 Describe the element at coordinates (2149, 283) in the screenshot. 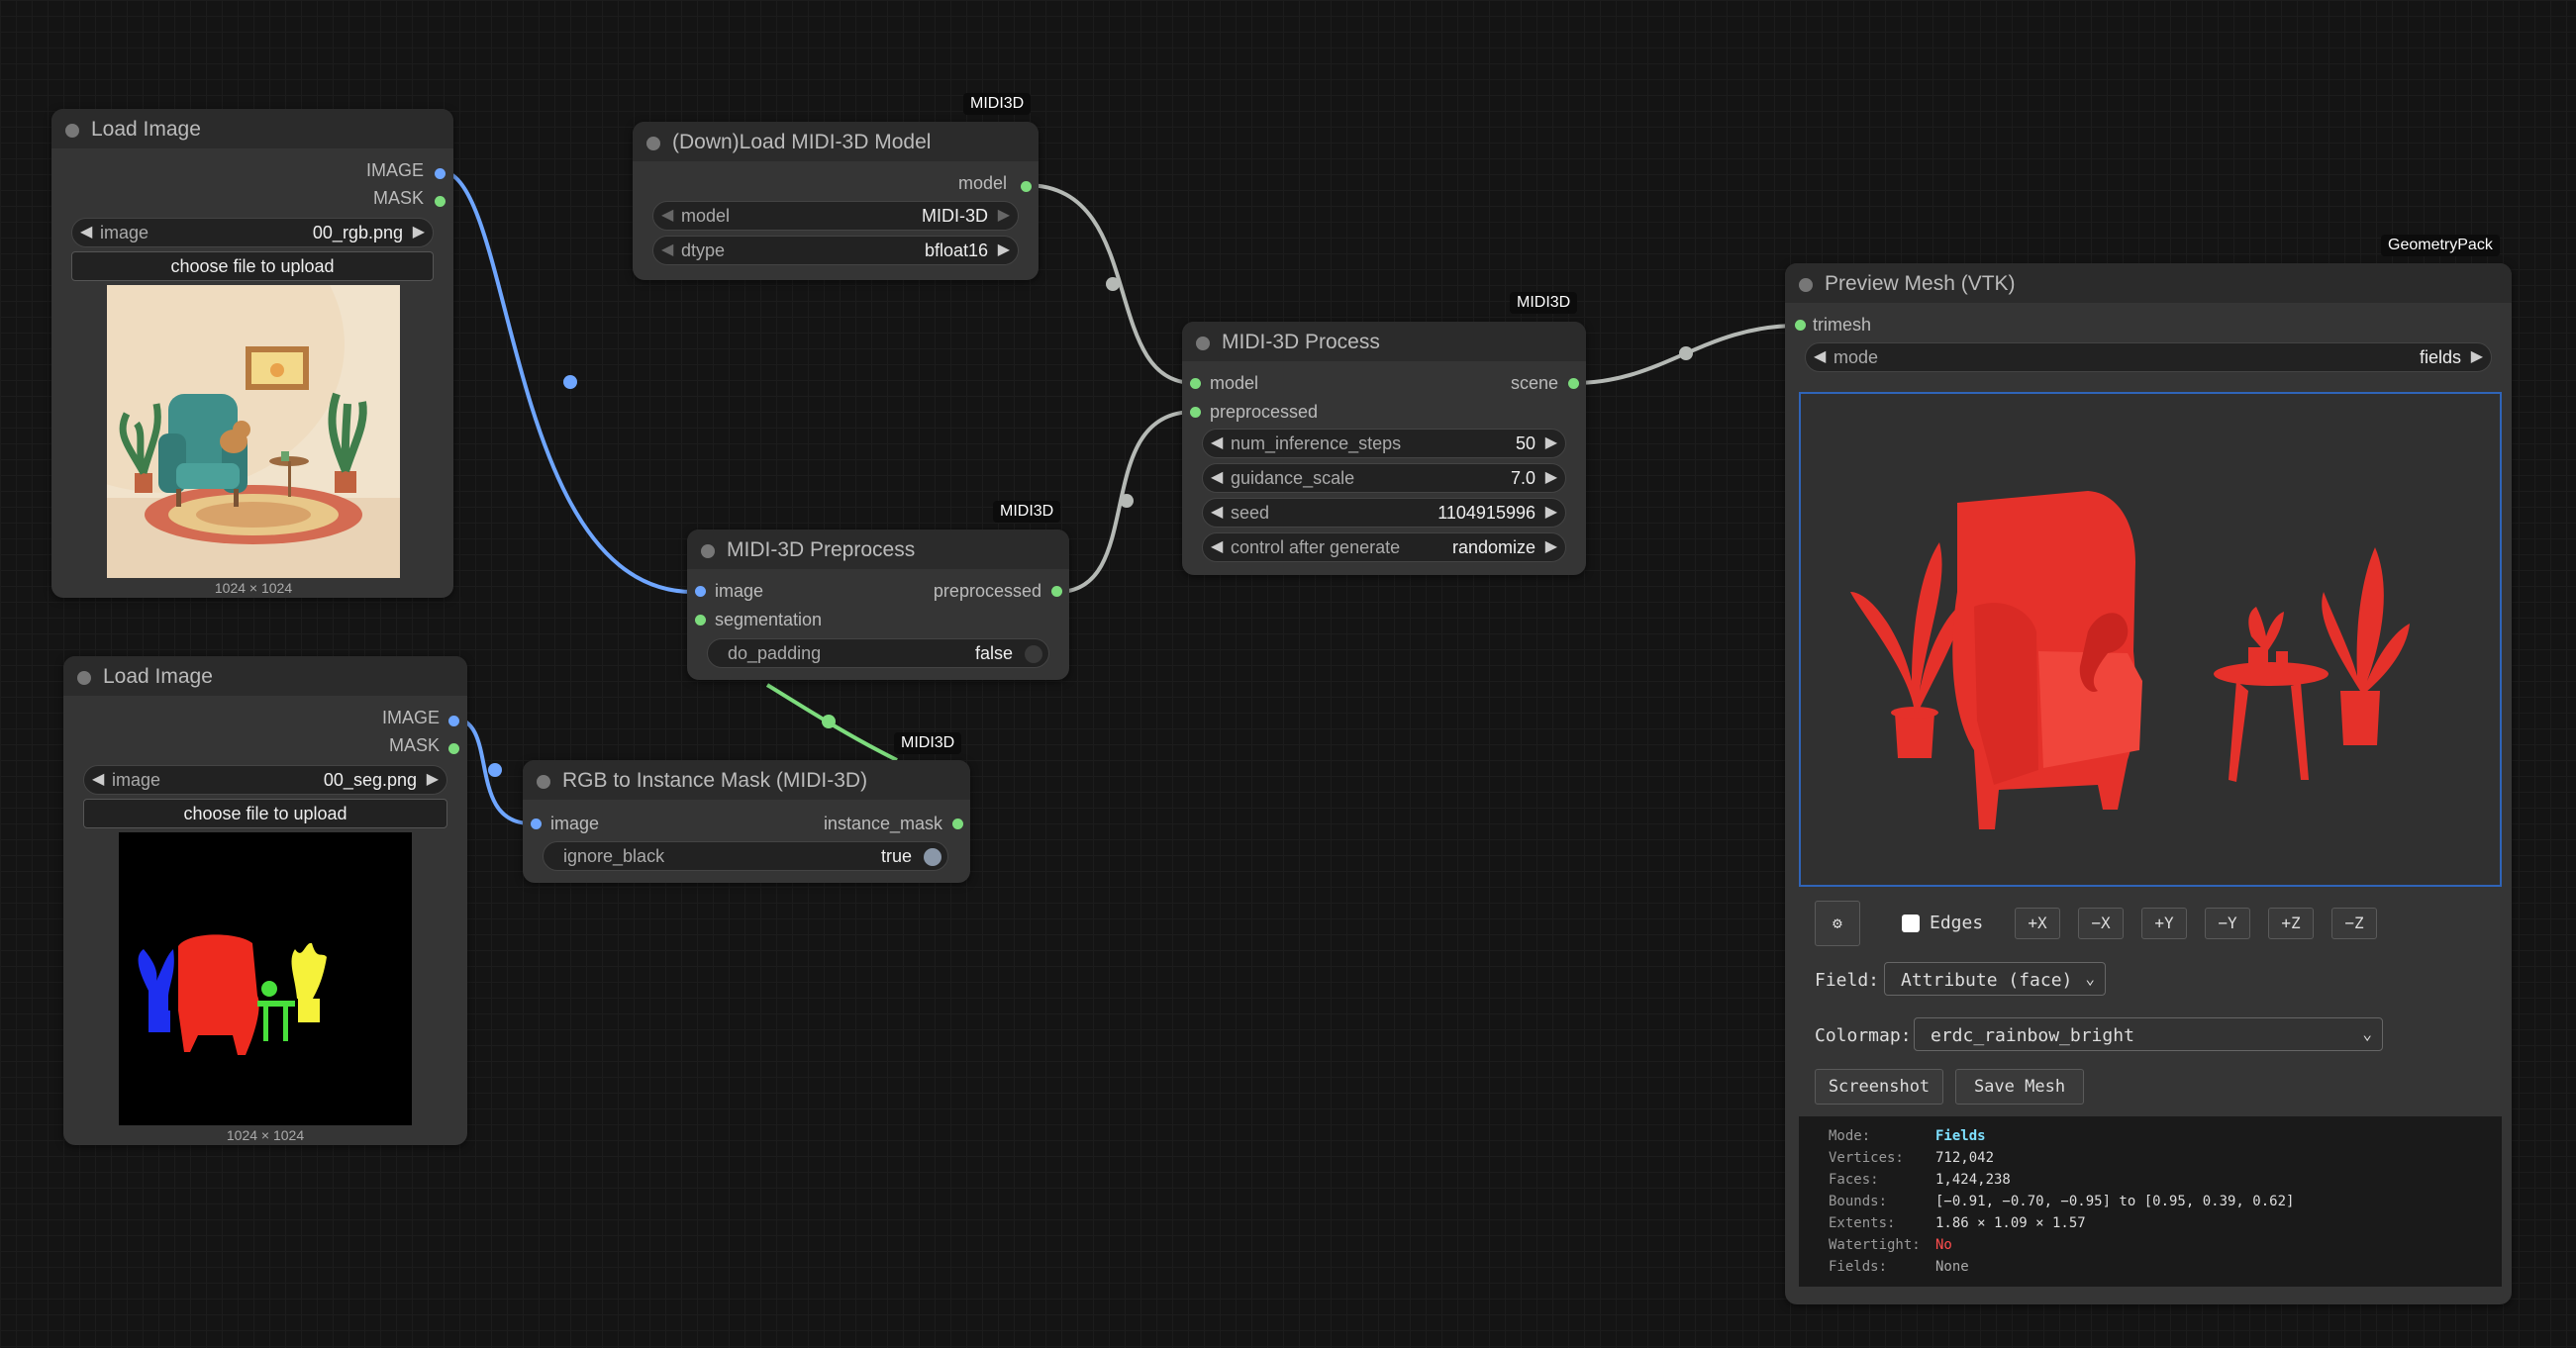

I see `node-title-bar: Preview Mesh (VTK)` at that location.